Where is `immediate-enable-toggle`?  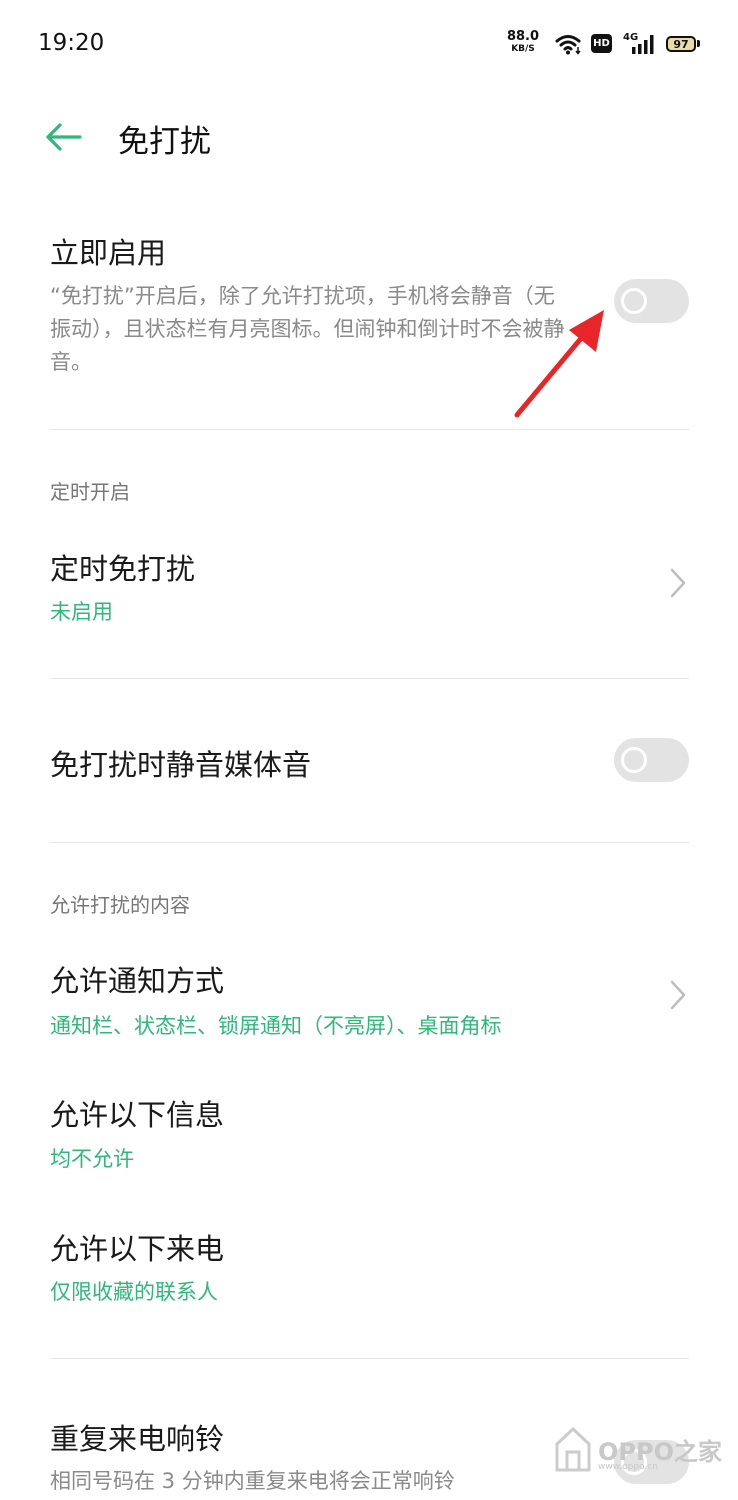
immediate-enable-toggle is located at coordinates (651, 301).